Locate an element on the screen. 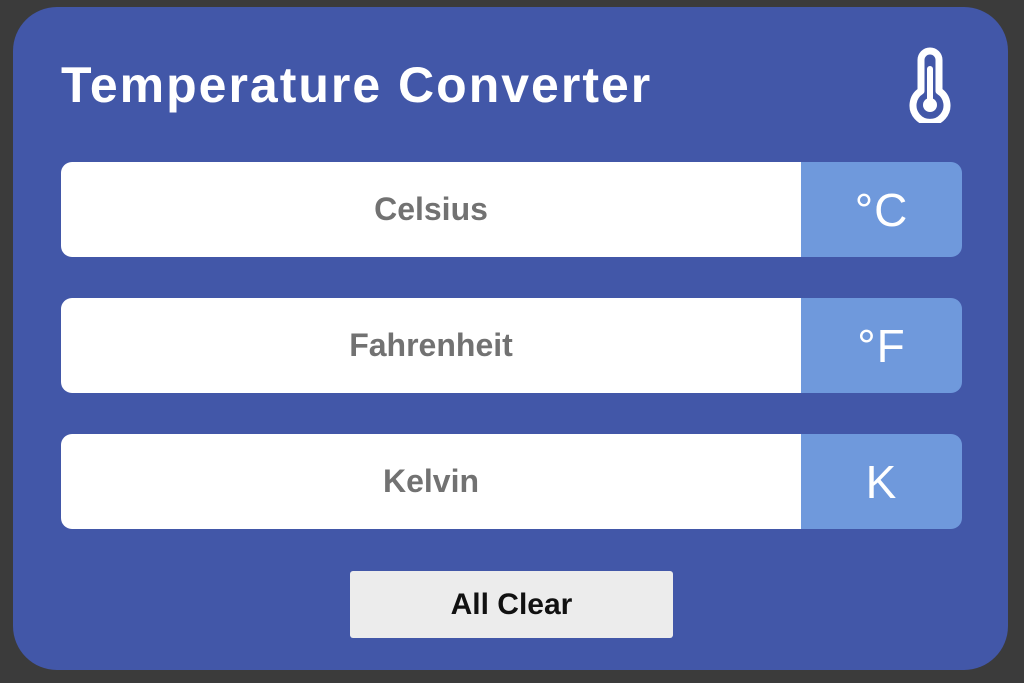 Image resolution: width=1024 pixels, height=683 pixels. celsius-unit-label: °C is located at coordinates (881, 209).